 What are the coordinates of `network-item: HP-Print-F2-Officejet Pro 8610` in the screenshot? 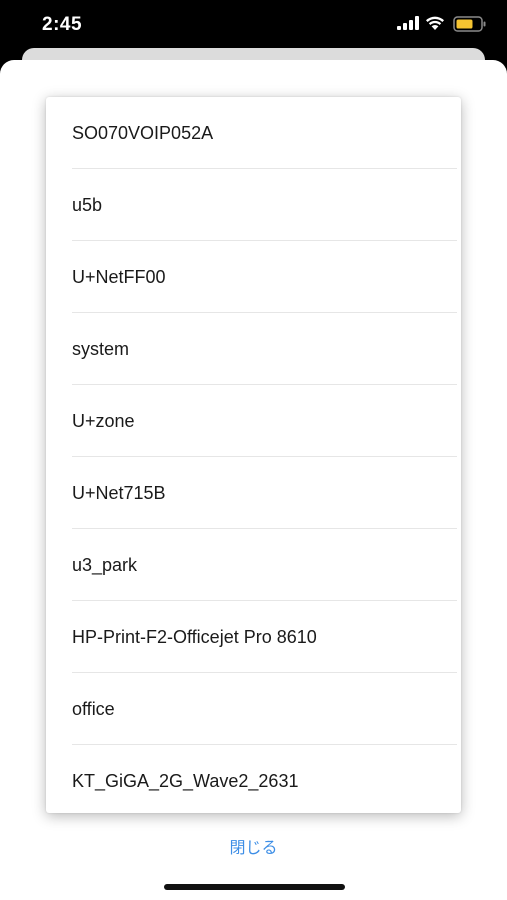 It's located at (253, 637).